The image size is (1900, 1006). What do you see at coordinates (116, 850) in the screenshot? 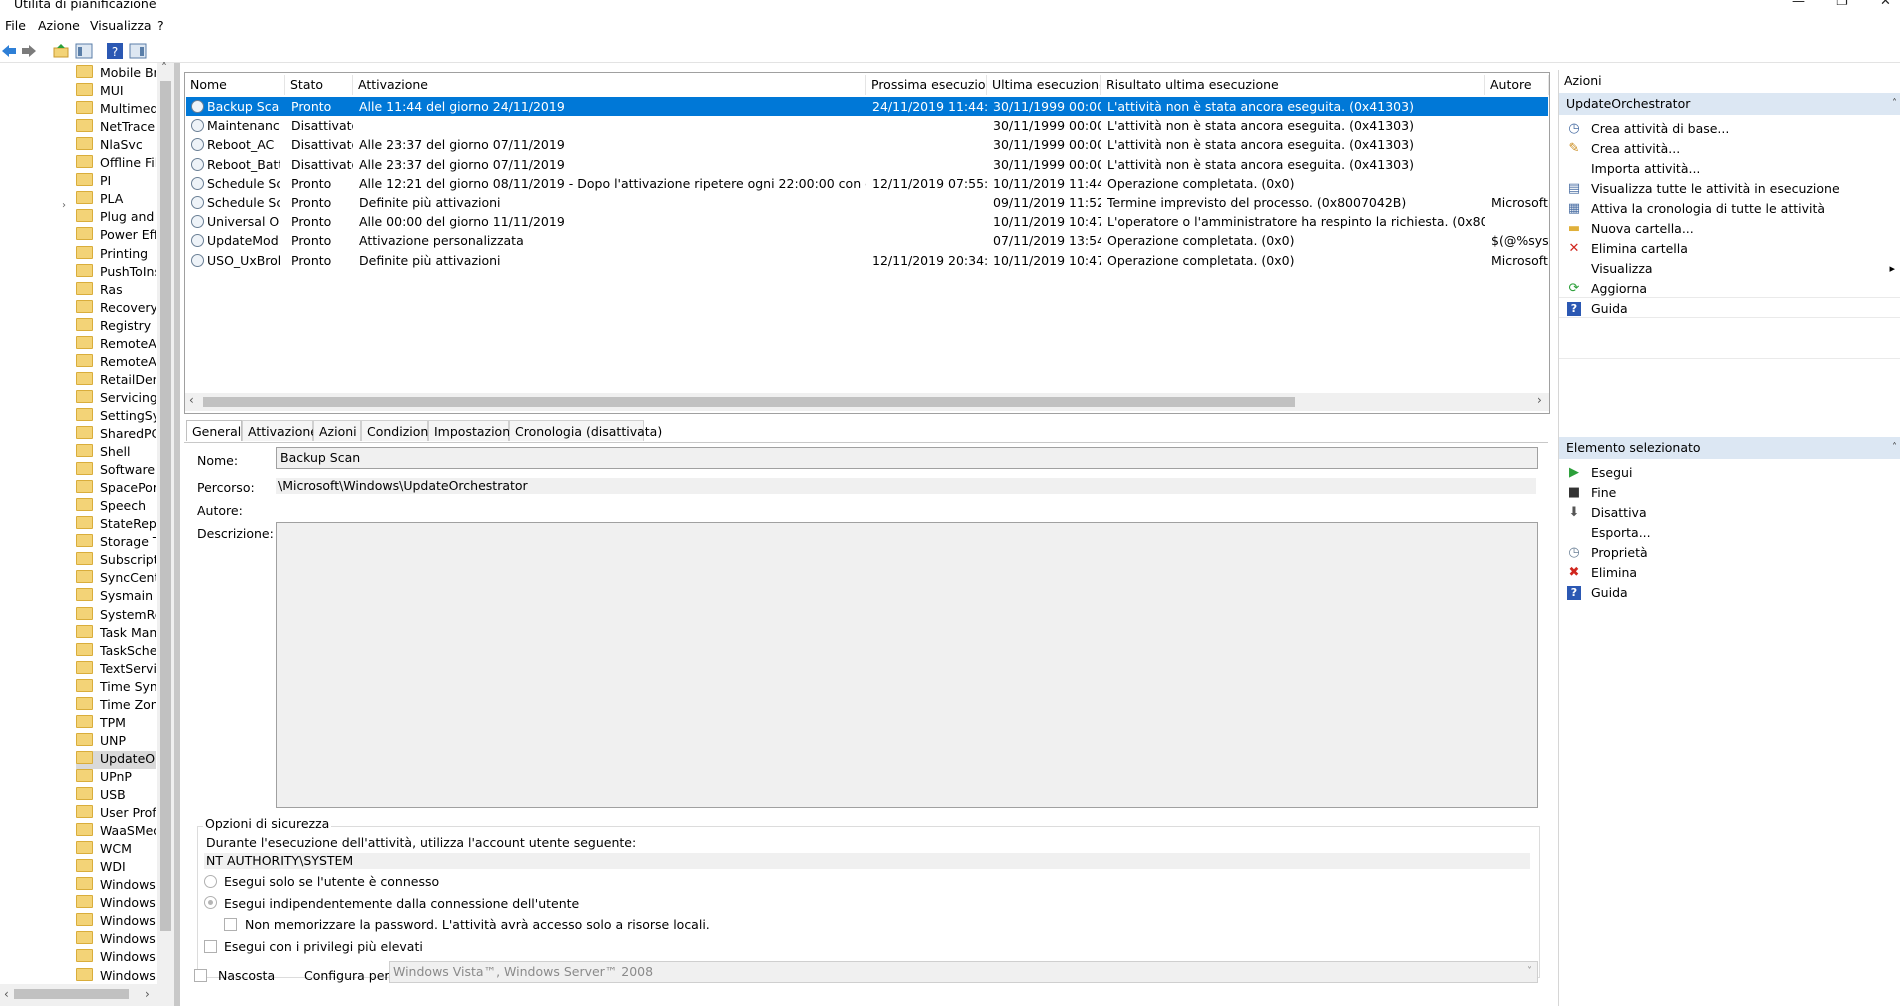
I see `tree-item: WCM` at bounding box center [116, 850].